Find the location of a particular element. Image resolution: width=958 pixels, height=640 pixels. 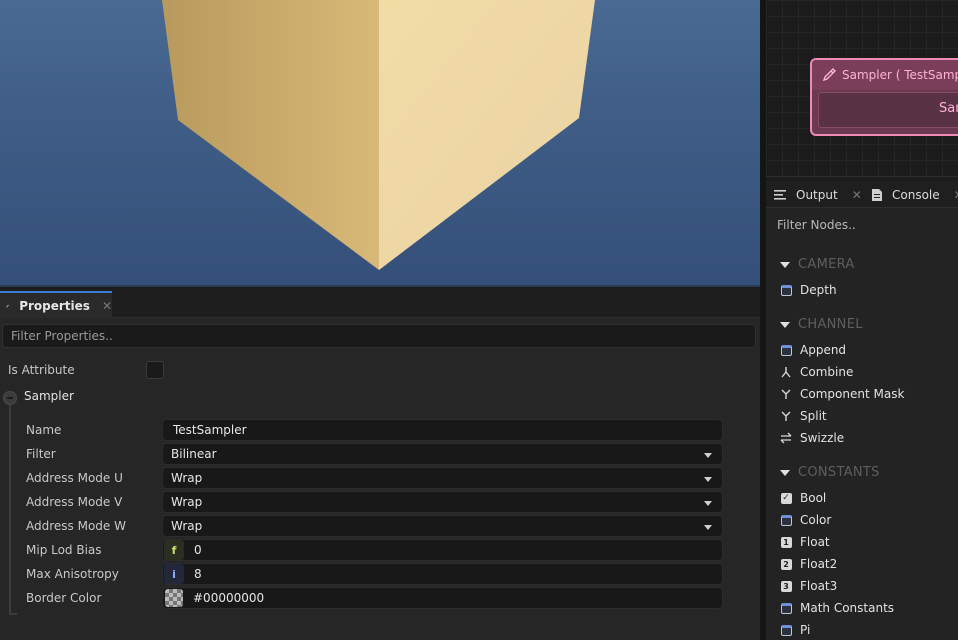

node-item-label: Float2 is located at coordinates (819, 564).